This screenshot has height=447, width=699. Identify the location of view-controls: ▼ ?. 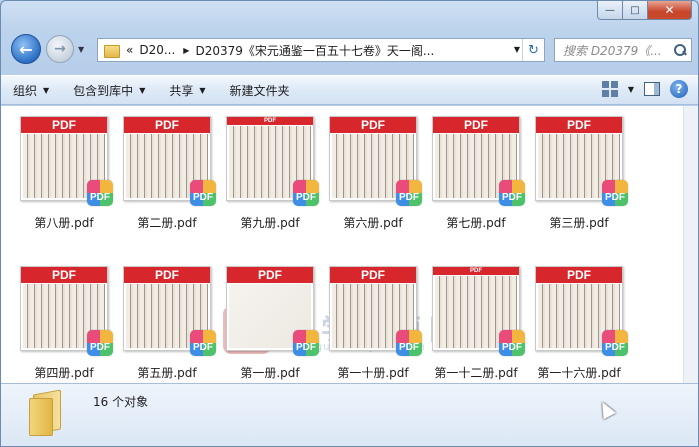
(644, 89).